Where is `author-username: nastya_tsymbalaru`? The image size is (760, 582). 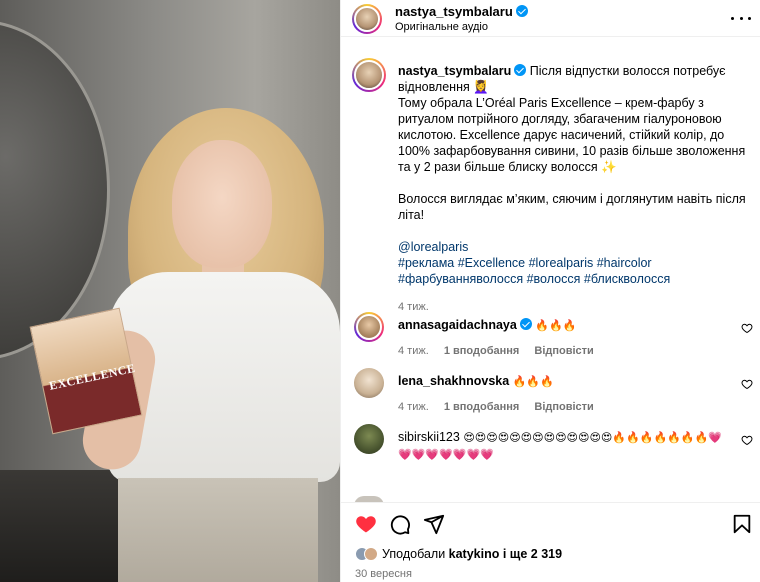 author-username: nastya_tsymbalaru is located at coordinates (454, 11).